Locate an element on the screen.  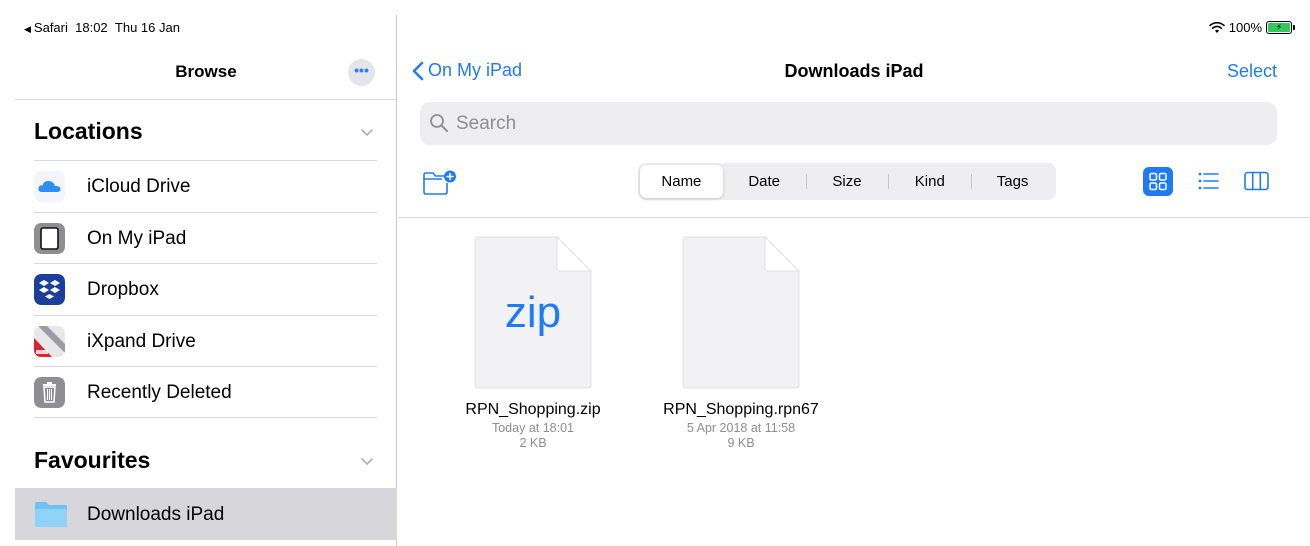
sidebar-item-dropbox: Dropbox is located at coordinates (205, 289).